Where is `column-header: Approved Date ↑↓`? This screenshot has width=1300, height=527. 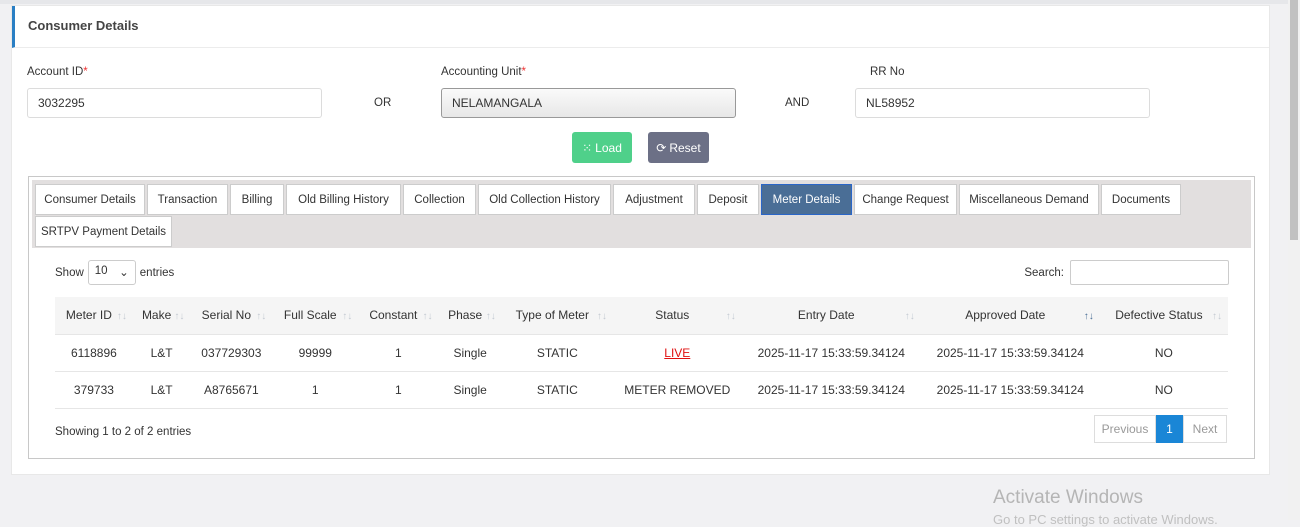 column-header: Approved Date ↑↓ is located at coordinates (1010, 315).